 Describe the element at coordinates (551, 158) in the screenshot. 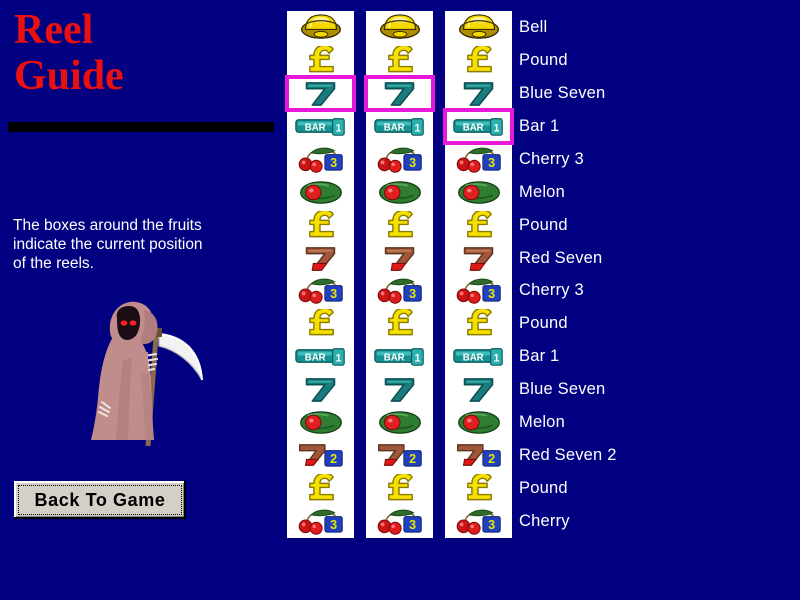

I see `symbol-label-5: Cherry 3` at that location.